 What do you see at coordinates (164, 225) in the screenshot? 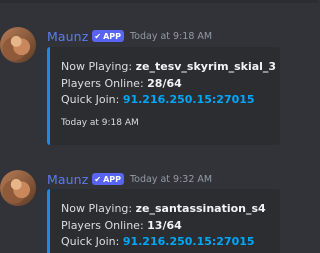
I see `players-online-value: 13/64` at bounding box center [164, 225].